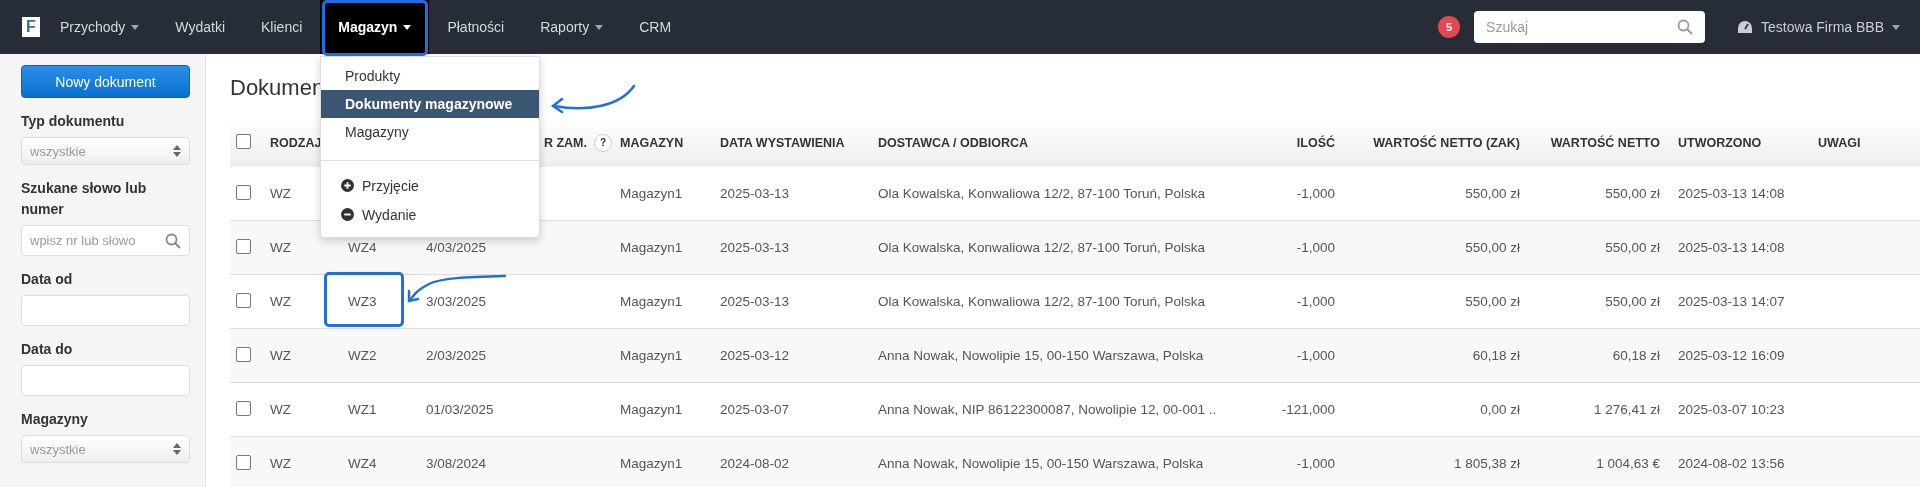 This screenshot has height=487, width=1920. Describe the element at coordinates (84, 199) in the screenshot. I see `filter-label: Szukane słowo lub numer` at that location.